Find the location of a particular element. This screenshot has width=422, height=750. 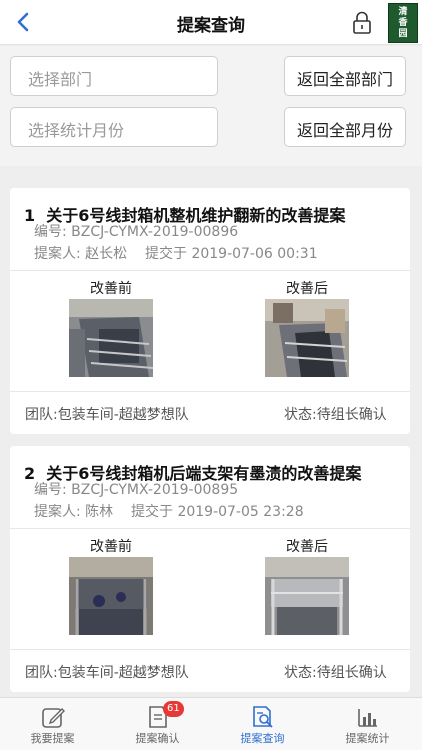

proposal-submitter: 提案人: 陈林 提交于 2019-07-05 23:28 is located at coordinates (169, 511).